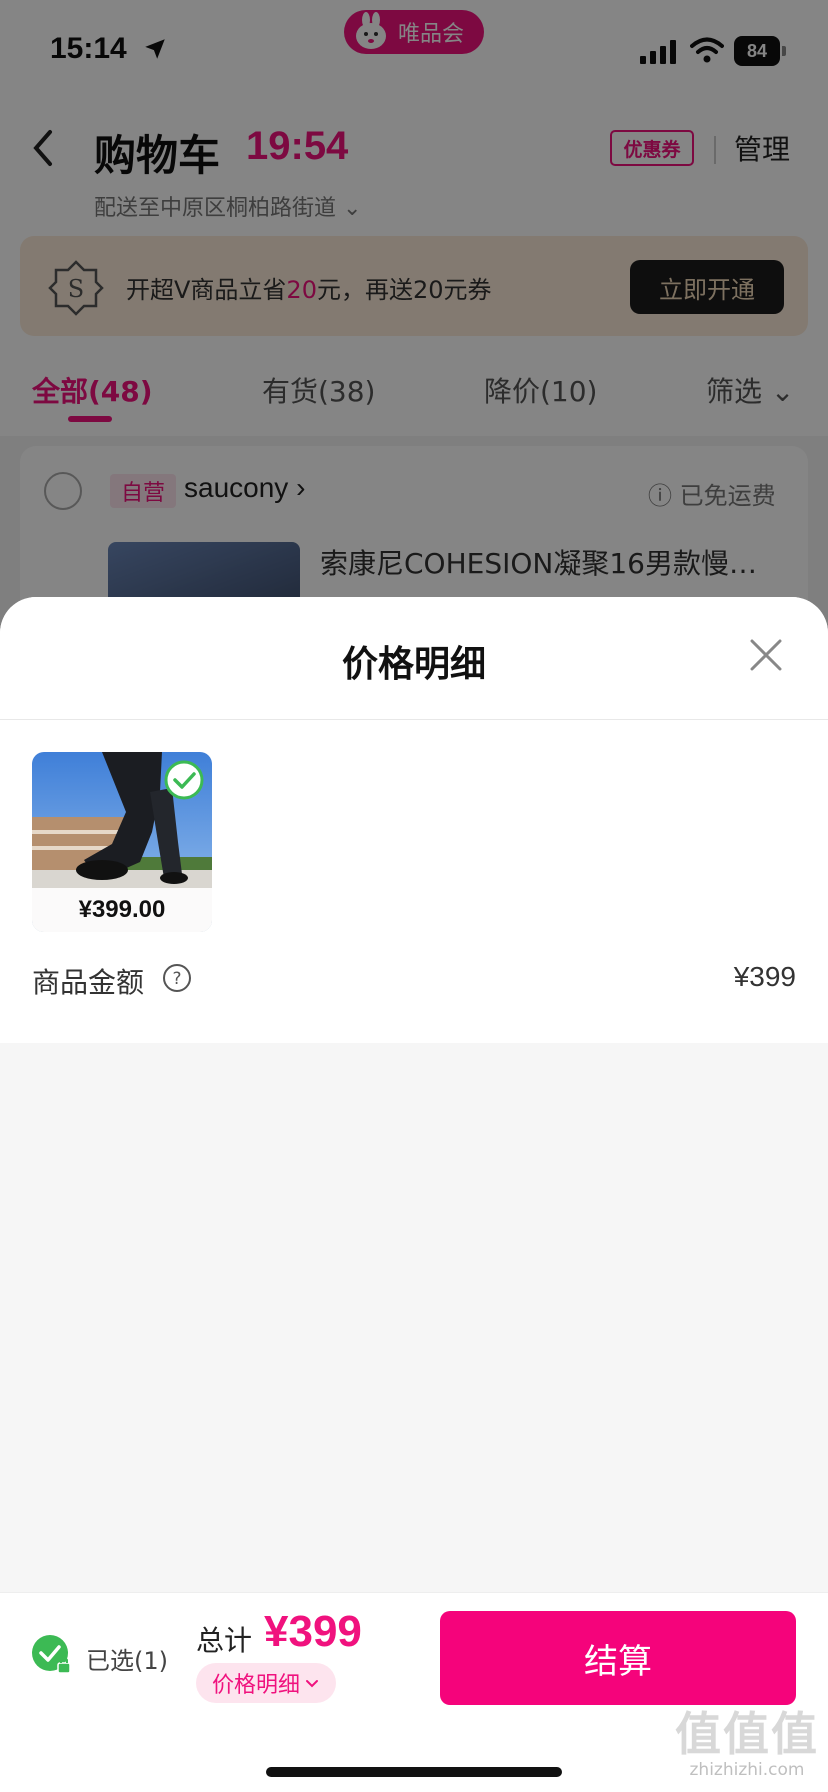 The height and width of the screenshot is (1792, 828). Describe the element at coordinates (127, 1661) in the screenshot. I see `selected-count: 已选(1)` at that location.